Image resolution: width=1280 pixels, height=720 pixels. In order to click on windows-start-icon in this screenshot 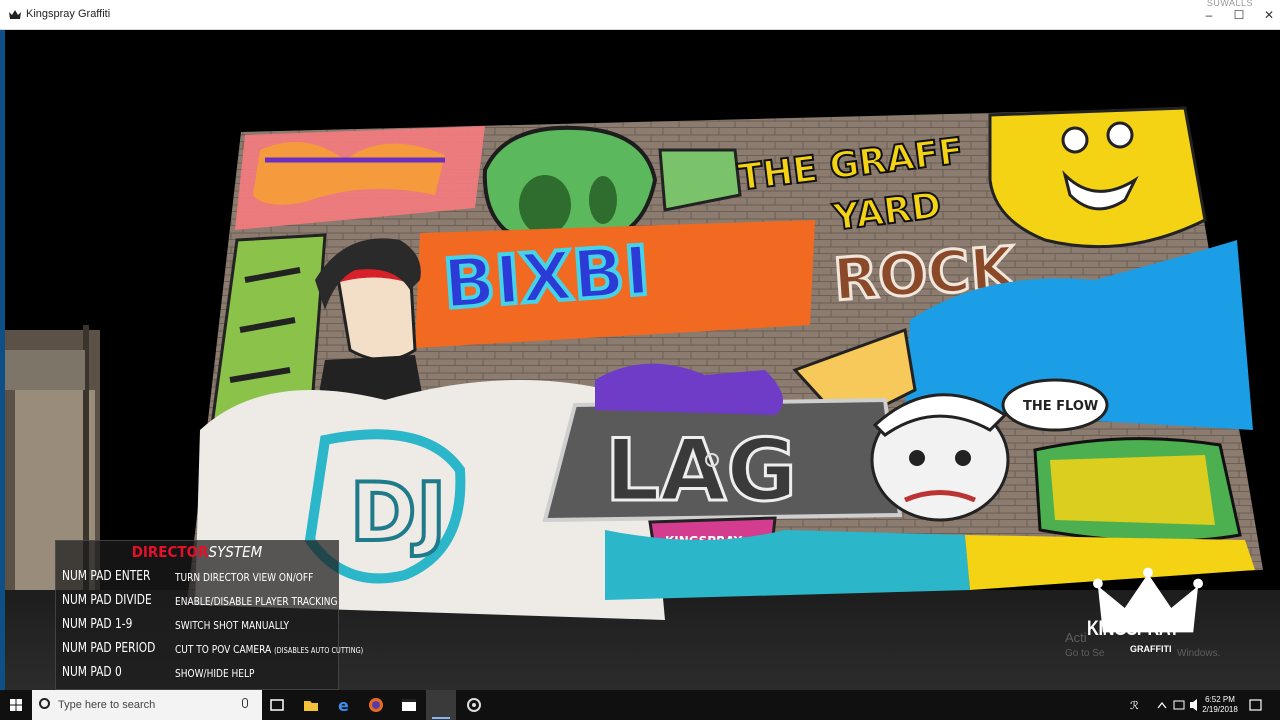, I will do `click(16, 705)`.